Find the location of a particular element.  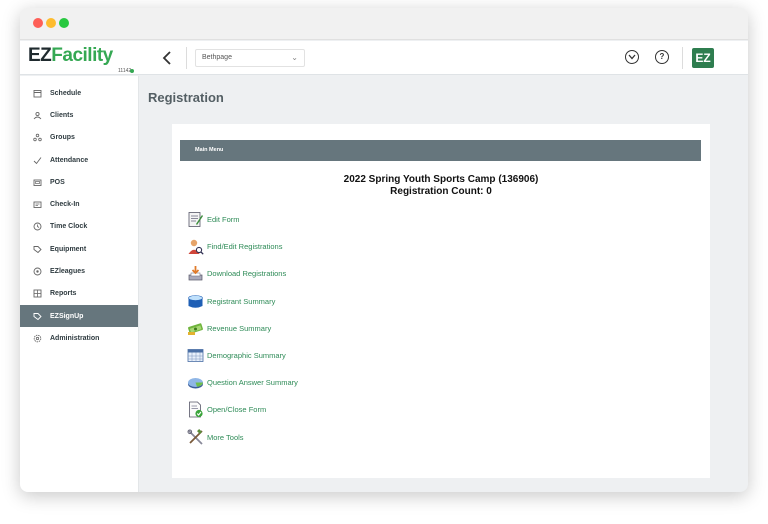

back-button is located at coordinates (167, 58).